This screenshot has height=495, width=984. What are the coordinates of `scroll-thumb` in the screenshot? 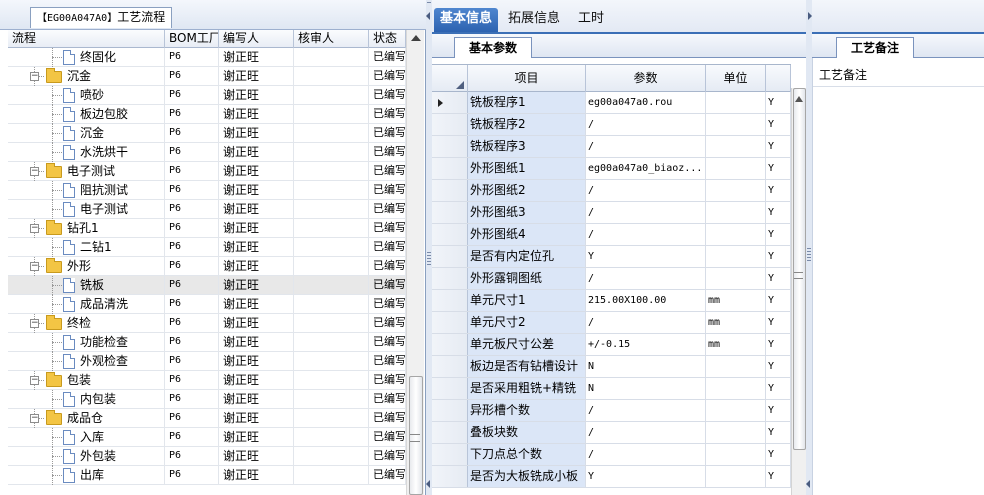 It's located at (799, 269).